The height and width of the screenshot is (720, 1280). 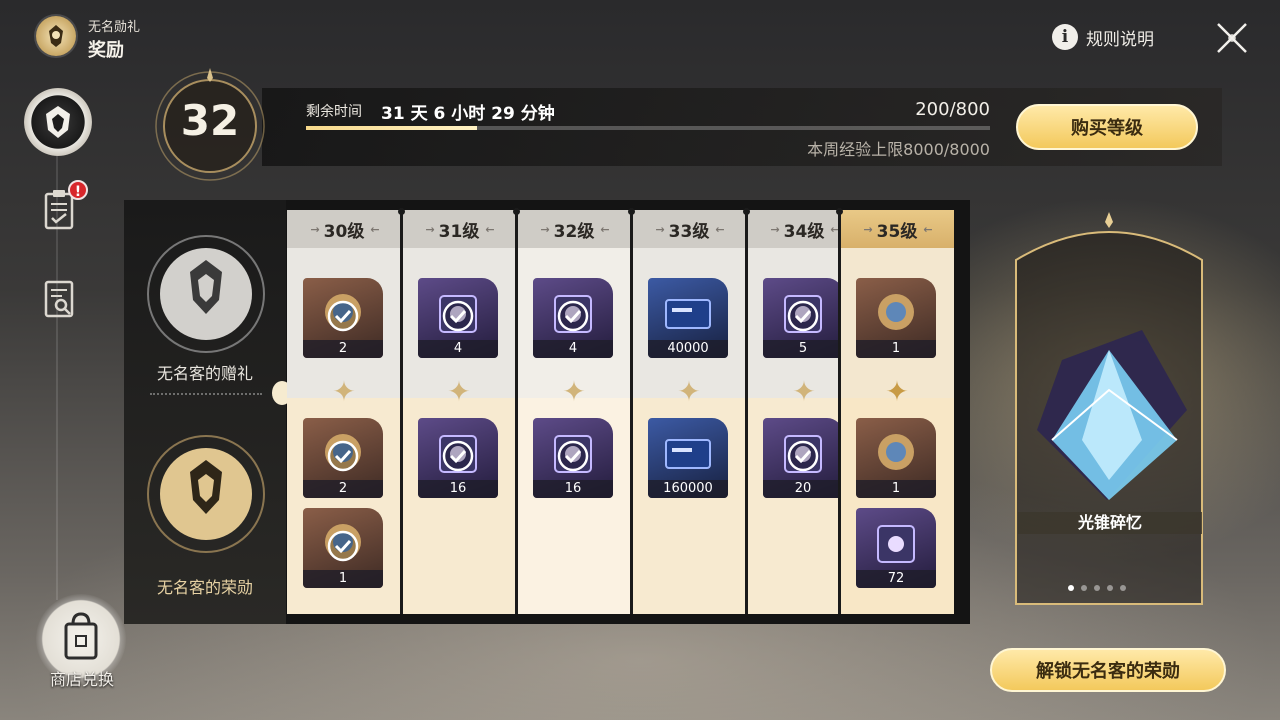 I want to click on level-label: 32级, so click(x=574, y=231).